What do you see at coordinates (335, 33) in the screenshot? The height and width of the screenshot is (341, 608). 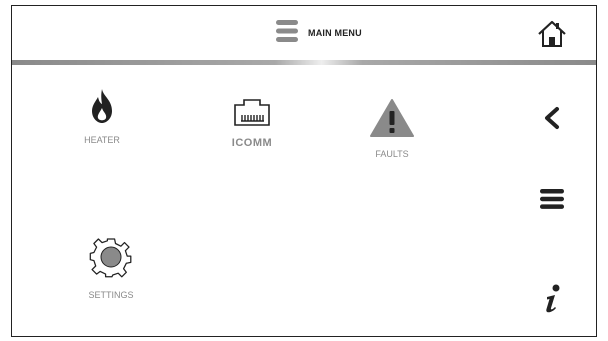 I see `page-title: MAIN MENU` at bounding box center [335, 33].